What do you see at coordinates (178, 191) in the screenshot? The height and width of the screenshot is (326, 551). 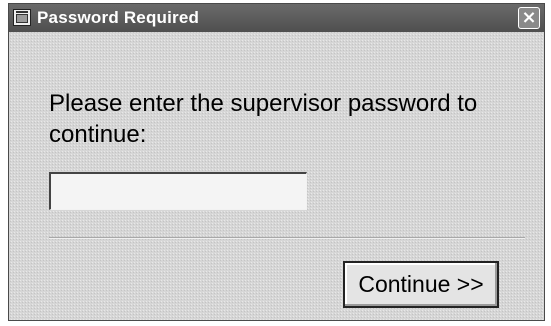 I see `password-input` at bounding box center [178, 191].